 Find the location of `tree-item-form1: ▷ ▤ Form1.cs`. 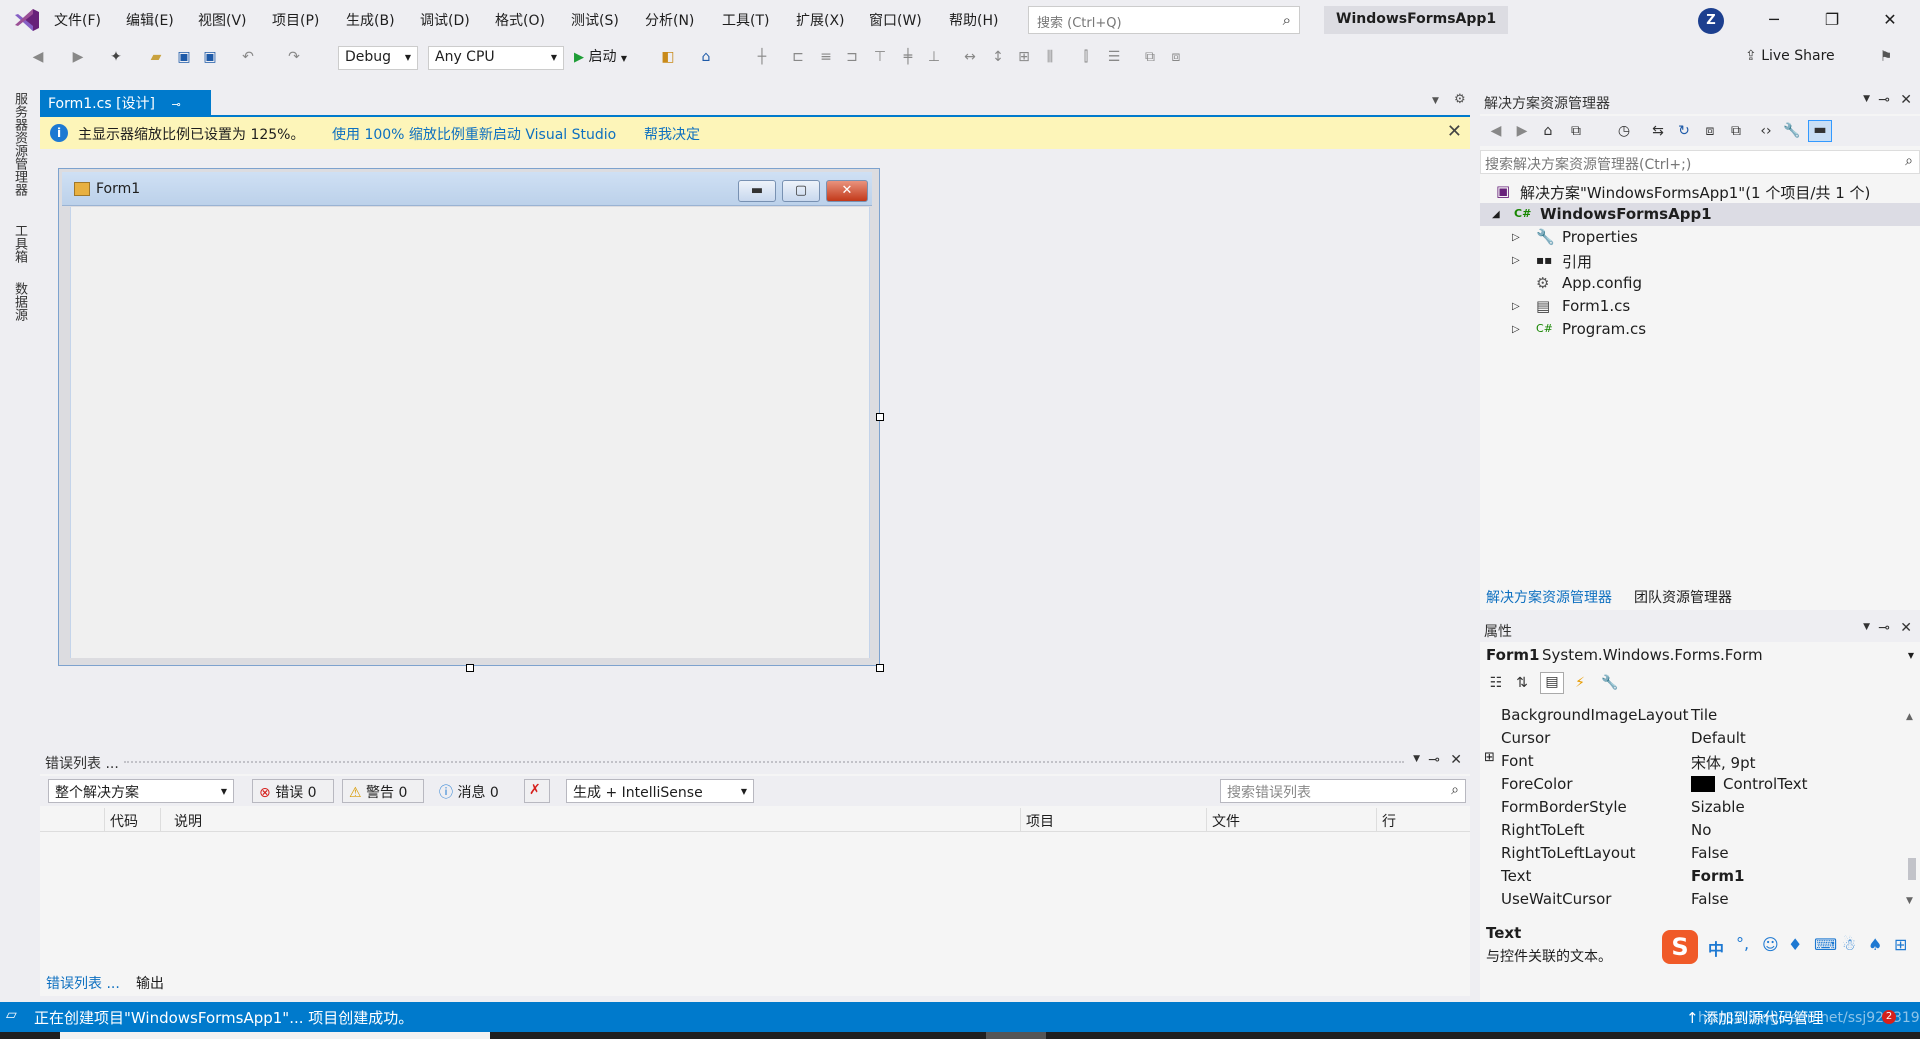

tree-item-form1: ▷ ▤ Form1.cs is located at coordinates (1700, 306).